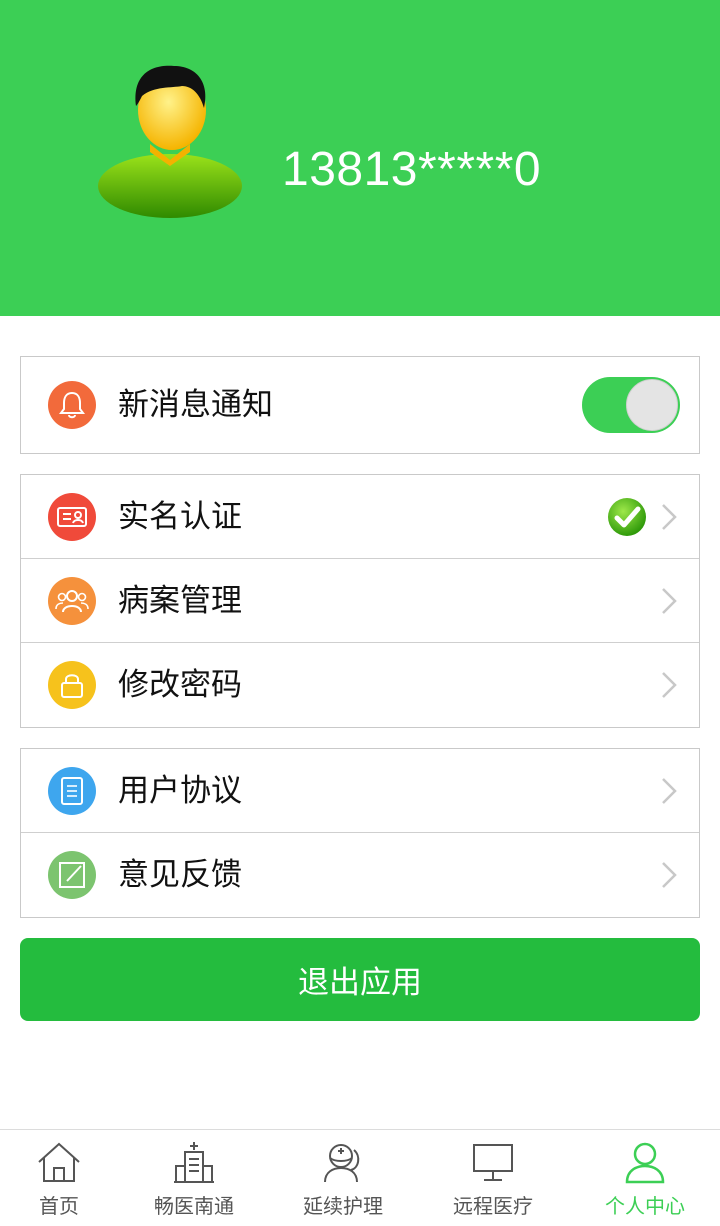 This screenshot has width=720, height=1226. Describe the element at coordinates (493, 1206) in the screenshot. I see `tab-label: 远程医疗` at that location.